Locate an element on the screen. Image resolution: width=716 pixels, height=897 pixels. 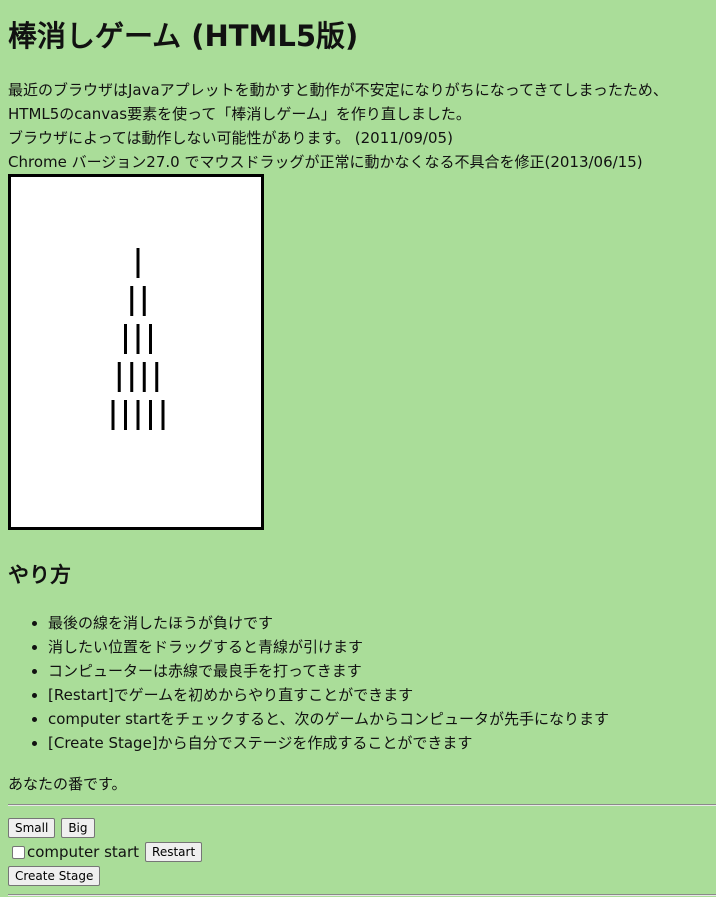
howto-item: コンピューターは赤線で最良手を打ってきます is located at coordinates (328, 671).